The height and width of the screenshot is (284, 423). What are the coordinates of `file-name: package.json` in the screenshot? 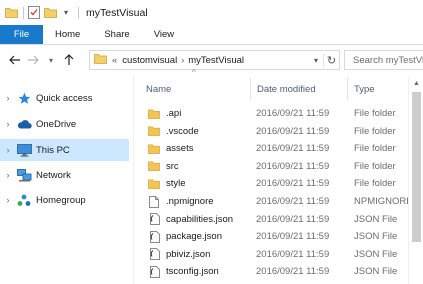 It's located at (194, 237).